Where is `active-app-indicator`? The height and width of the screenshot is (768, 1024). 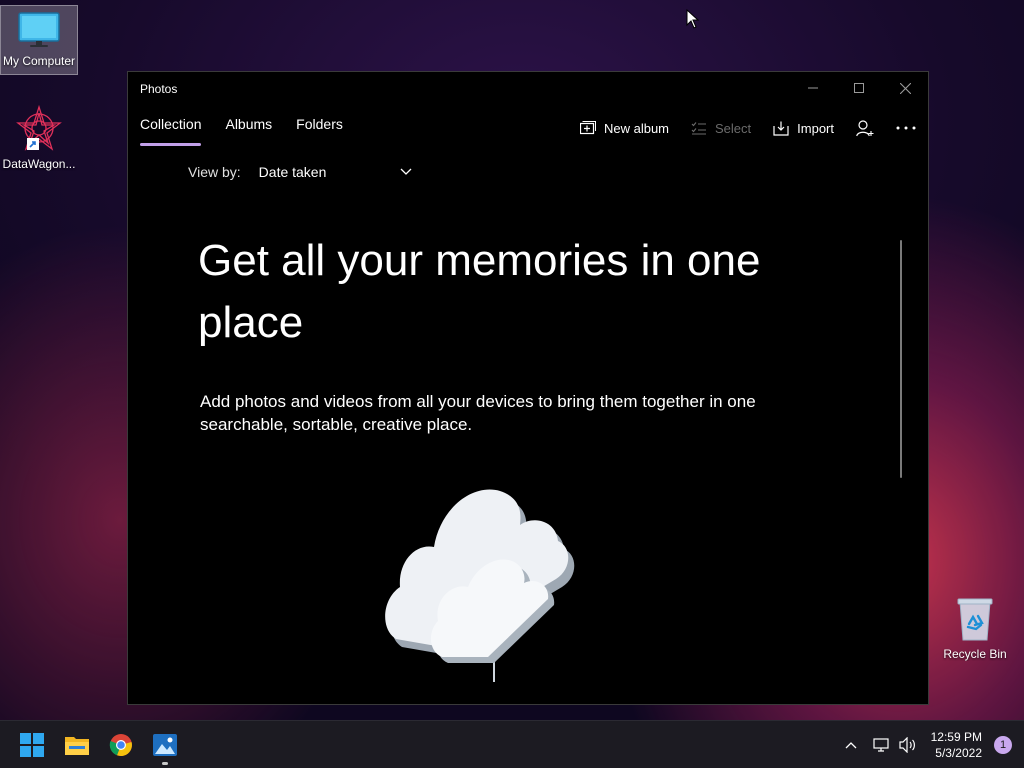 active-app-indicator is located at coordinates (165, 763).